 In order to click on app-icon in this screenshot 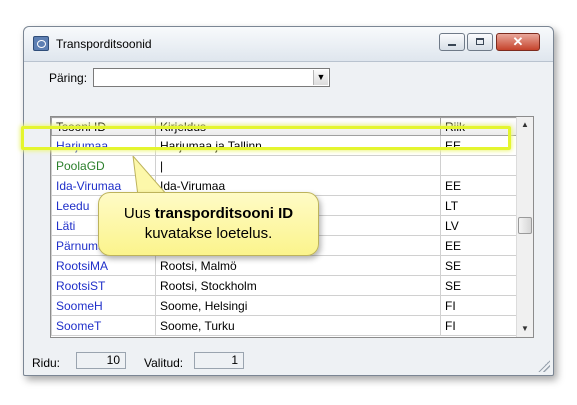, I will do `click(41, 43)`.